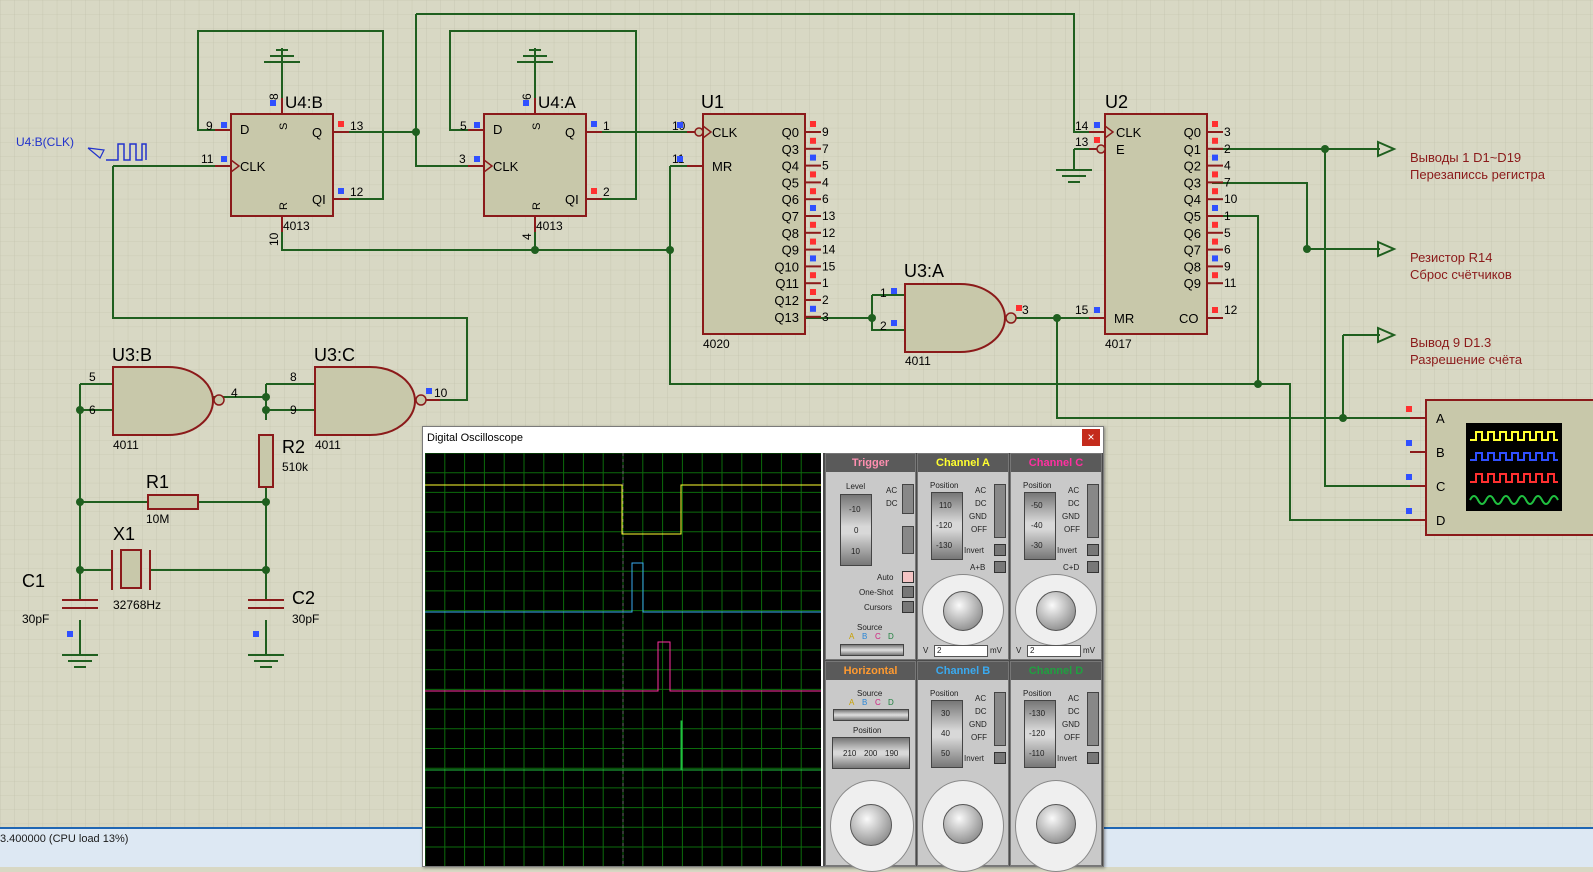 This screenshot has width=1593, height=872. Describe the element at coordinates (1451, 257) in the screenshot. I see `note-2-line-1: Резистор R14` at that location.